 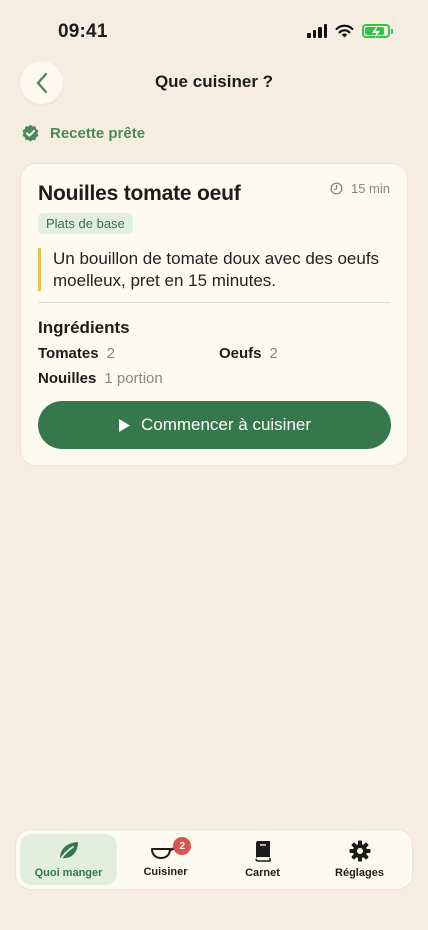 I want to click on recipe-ready-status: Recette prête, so click(x=83, y=133).